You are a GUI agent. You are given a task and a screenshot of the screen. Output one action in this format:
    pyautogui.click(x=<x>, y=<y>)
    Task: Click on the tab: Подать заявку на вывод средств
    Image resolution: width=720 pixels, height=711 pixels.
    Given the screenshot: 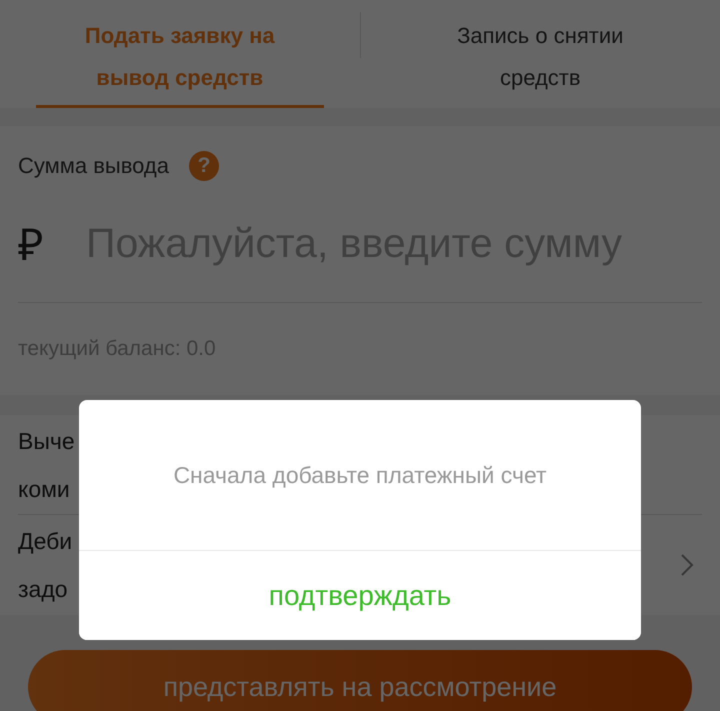 What is the action you would take?
    pyautogui.click(x=180, y=54)
    